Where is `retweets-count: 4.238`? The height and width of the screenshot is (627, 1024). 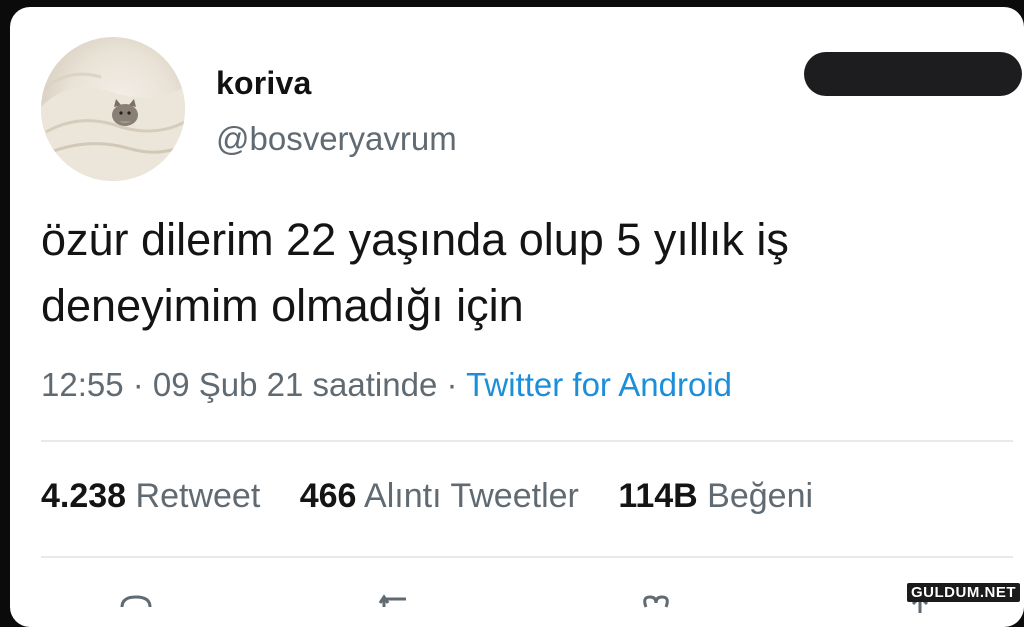 retweets-count: 4.238 is located at coordinates (84, 496).